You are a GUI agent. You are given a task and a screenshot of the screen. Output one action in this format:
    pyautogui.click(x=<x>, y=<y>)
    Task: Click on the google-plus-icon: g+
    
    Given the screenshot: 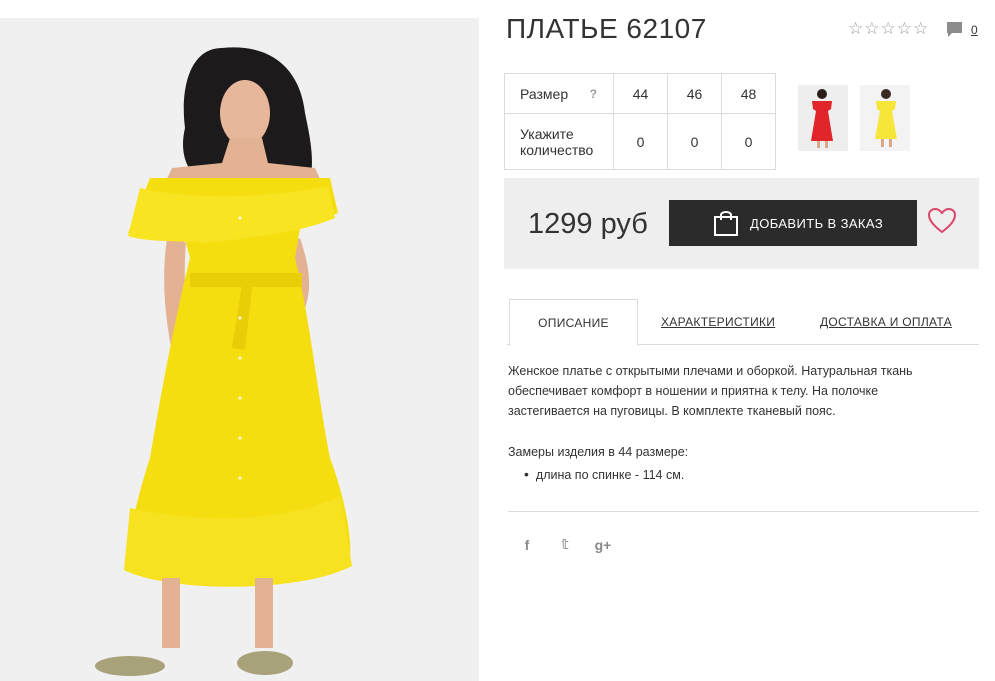 What is the action you would take?
    pyautogui.click(x=603, y=545)
    